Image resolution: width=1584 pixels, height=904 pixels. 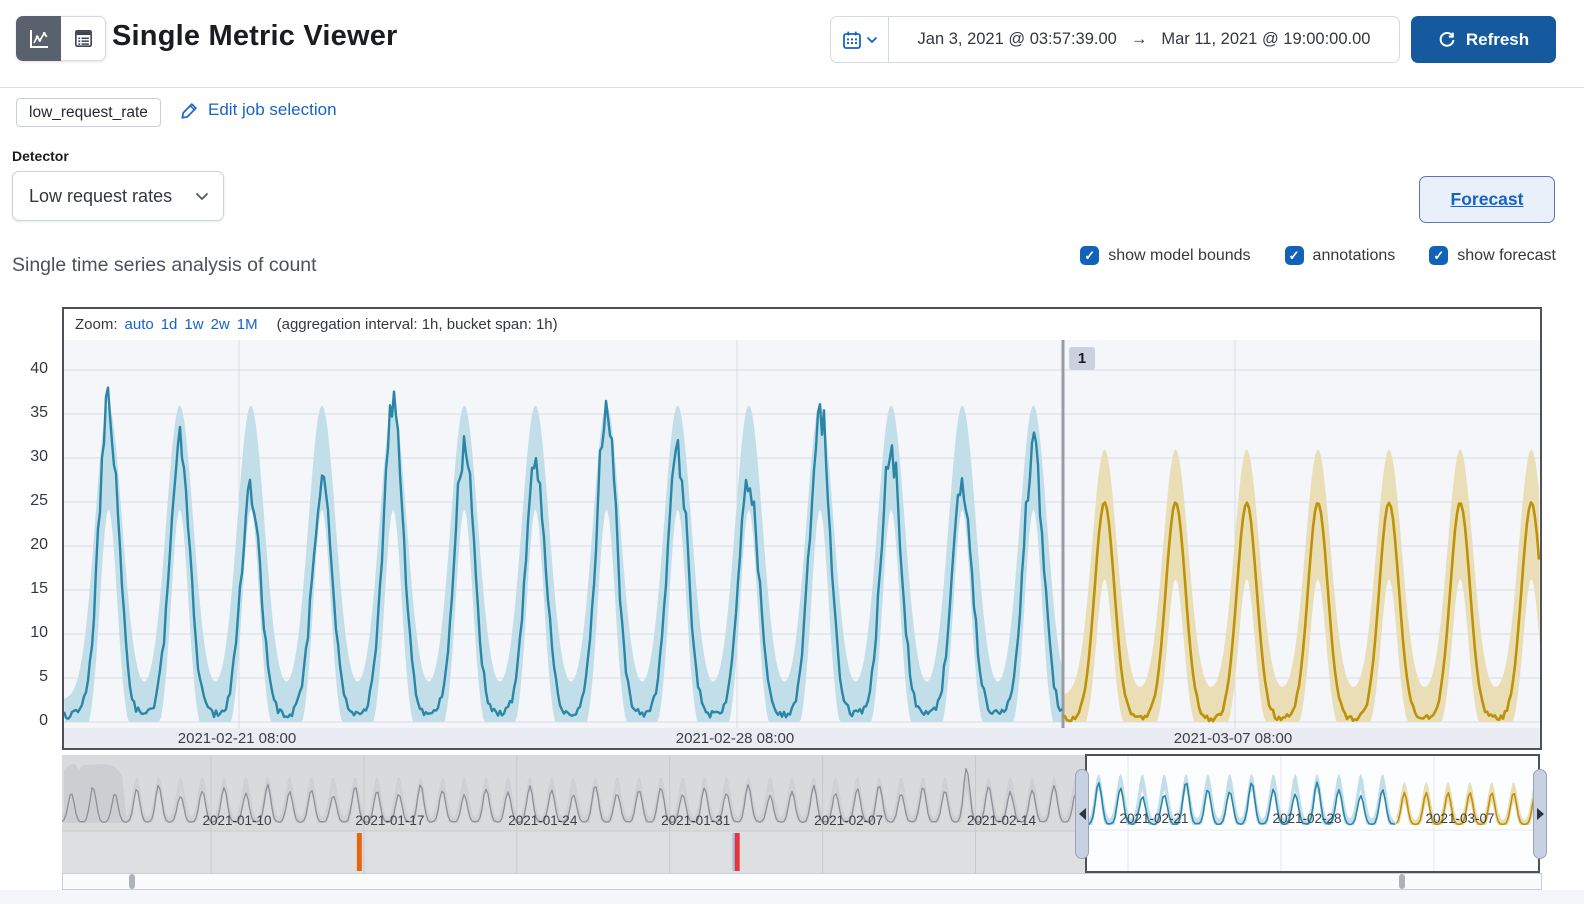 I want to click on header-divider, so click(x=792, y=87).